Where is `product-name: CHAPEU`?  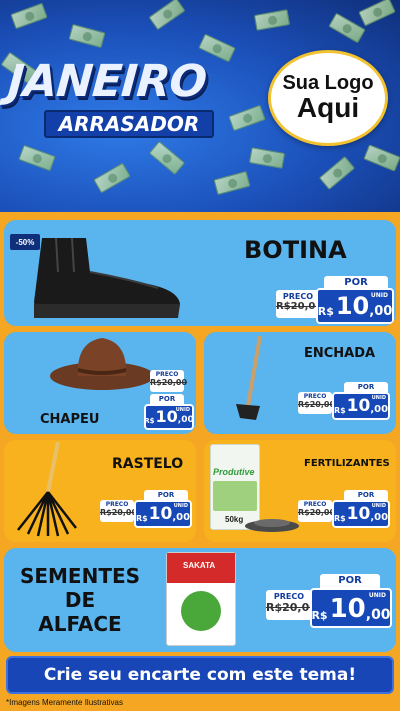 product-name: CHAPEU is located at coordinates (70, 419).